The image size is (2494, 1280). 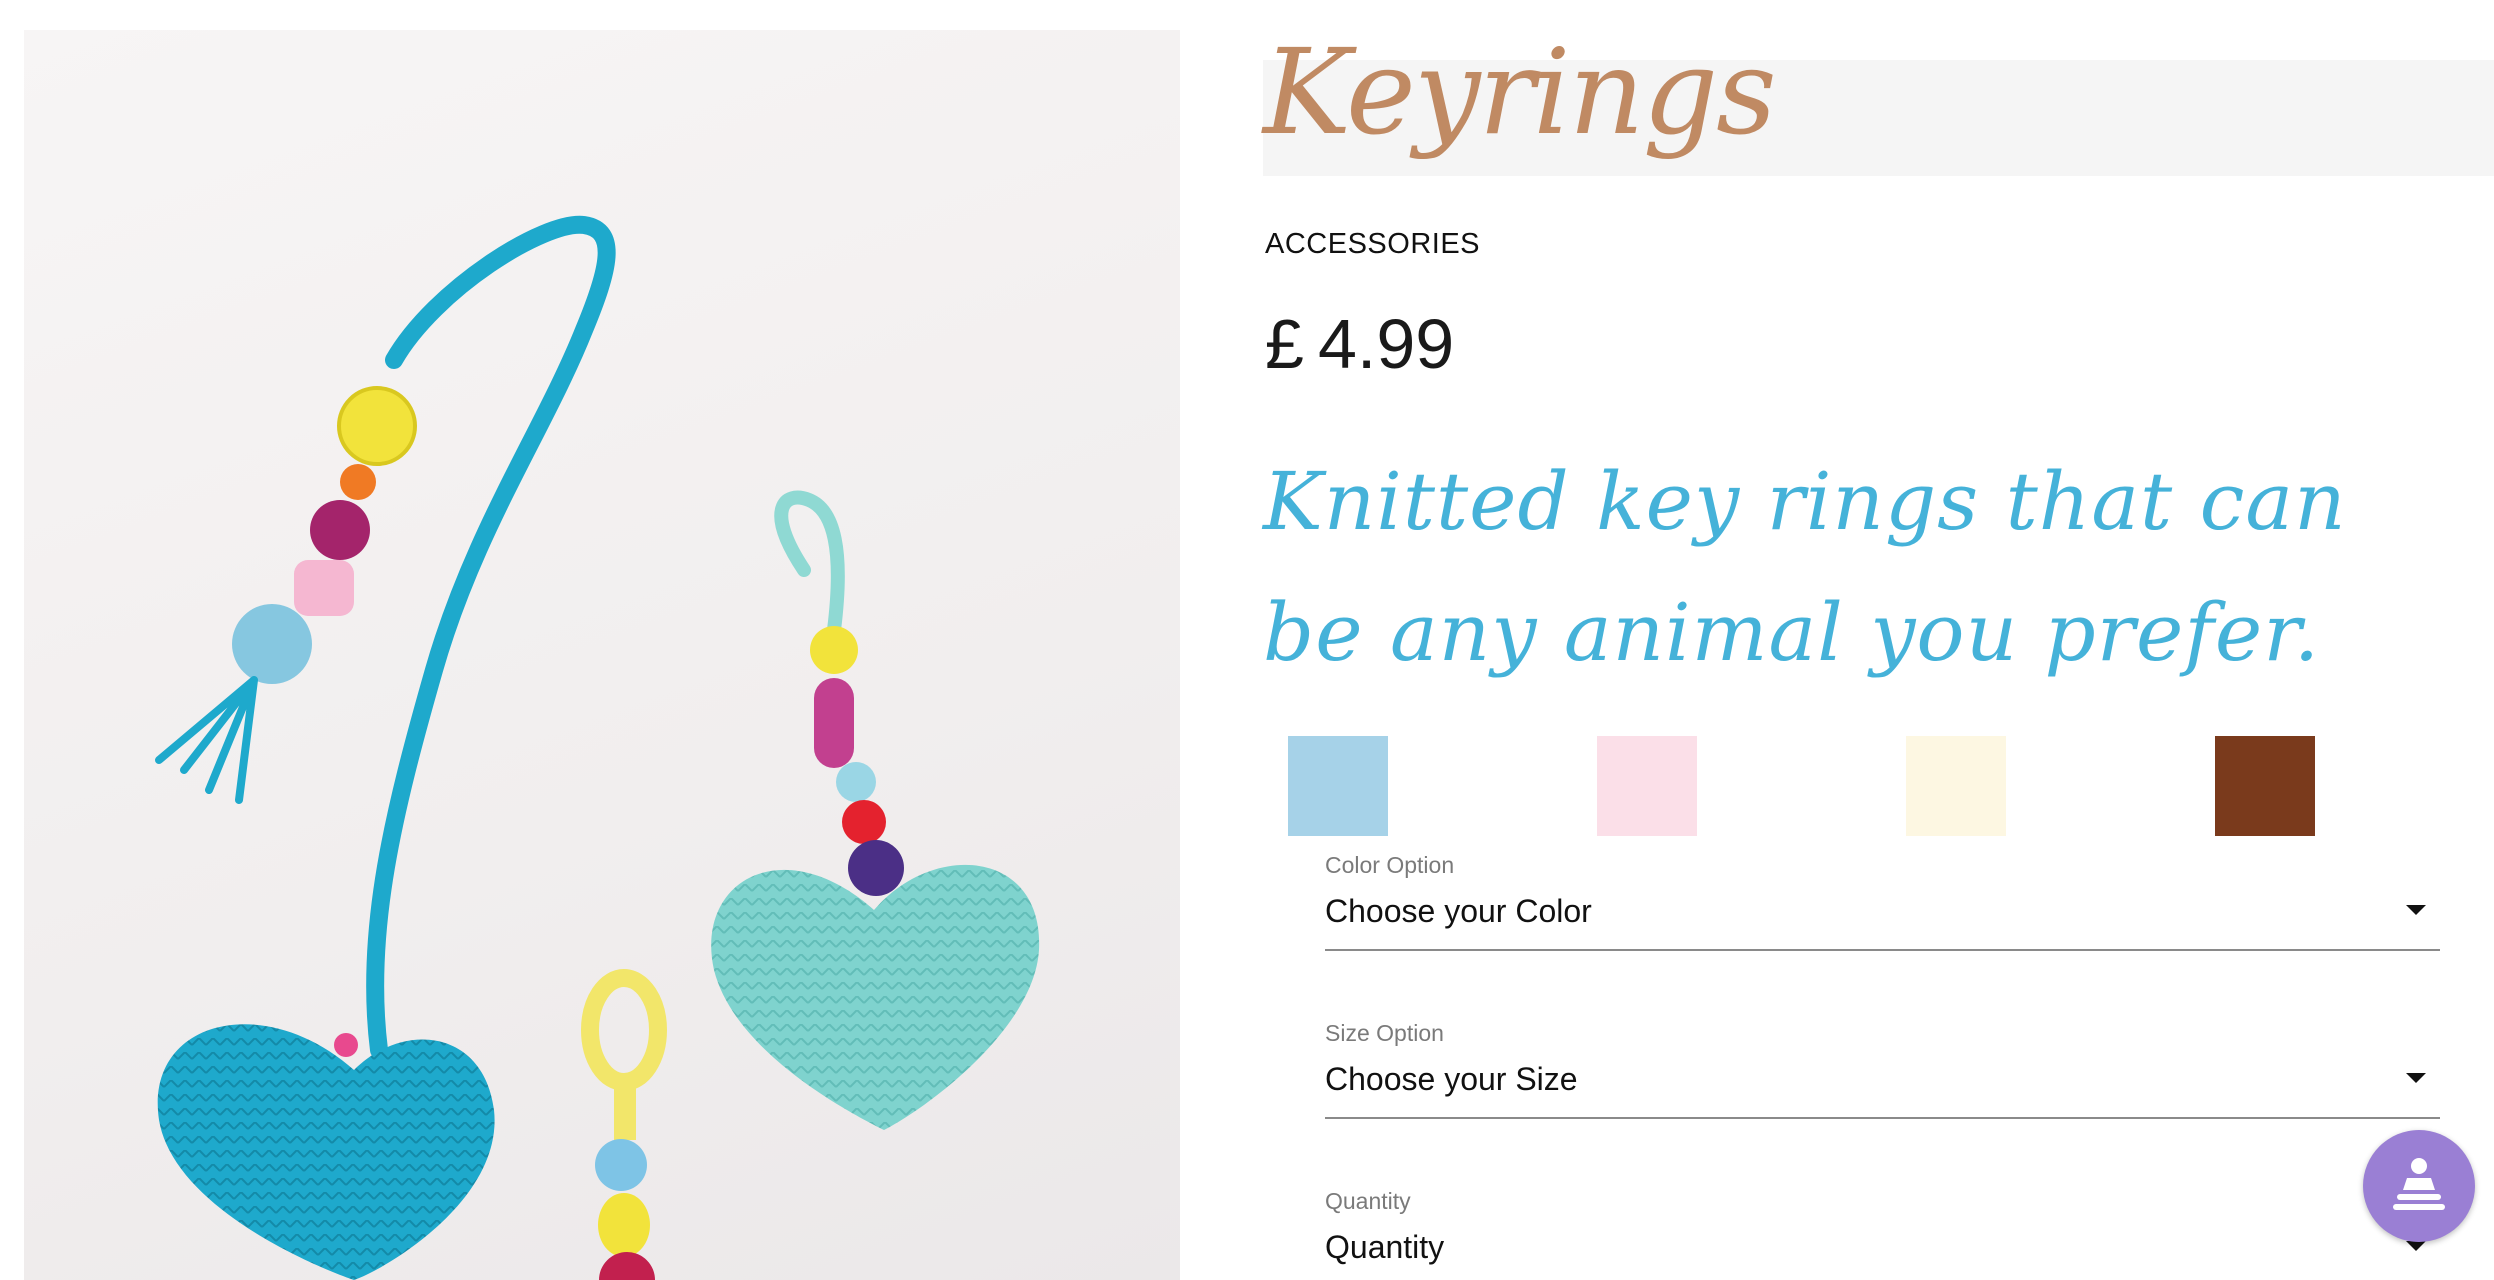 I want to click on color-select-value: Choose your Color, so click(x=1458, y=911).